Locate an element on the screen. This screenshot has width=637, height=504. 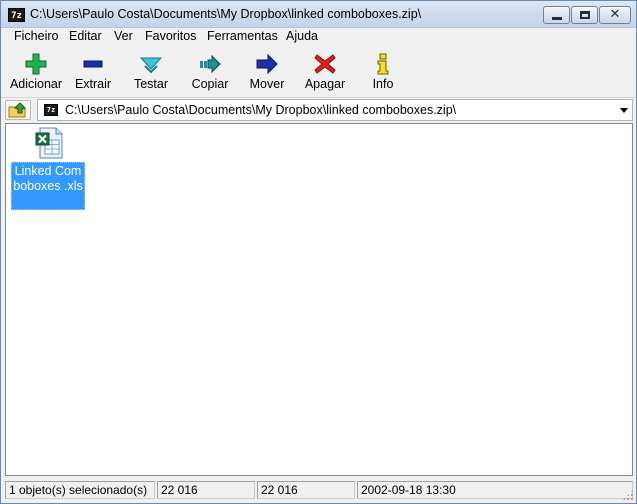
move-button: Mover is located at coordinates (267, 73).